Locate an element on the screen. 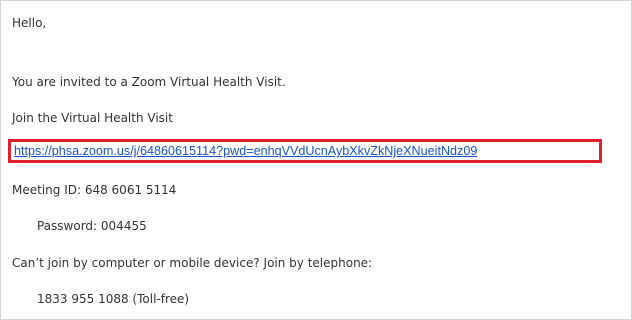  join-prompt-text: Join the Virtual Health Visit is located at coordinates (92, 118).